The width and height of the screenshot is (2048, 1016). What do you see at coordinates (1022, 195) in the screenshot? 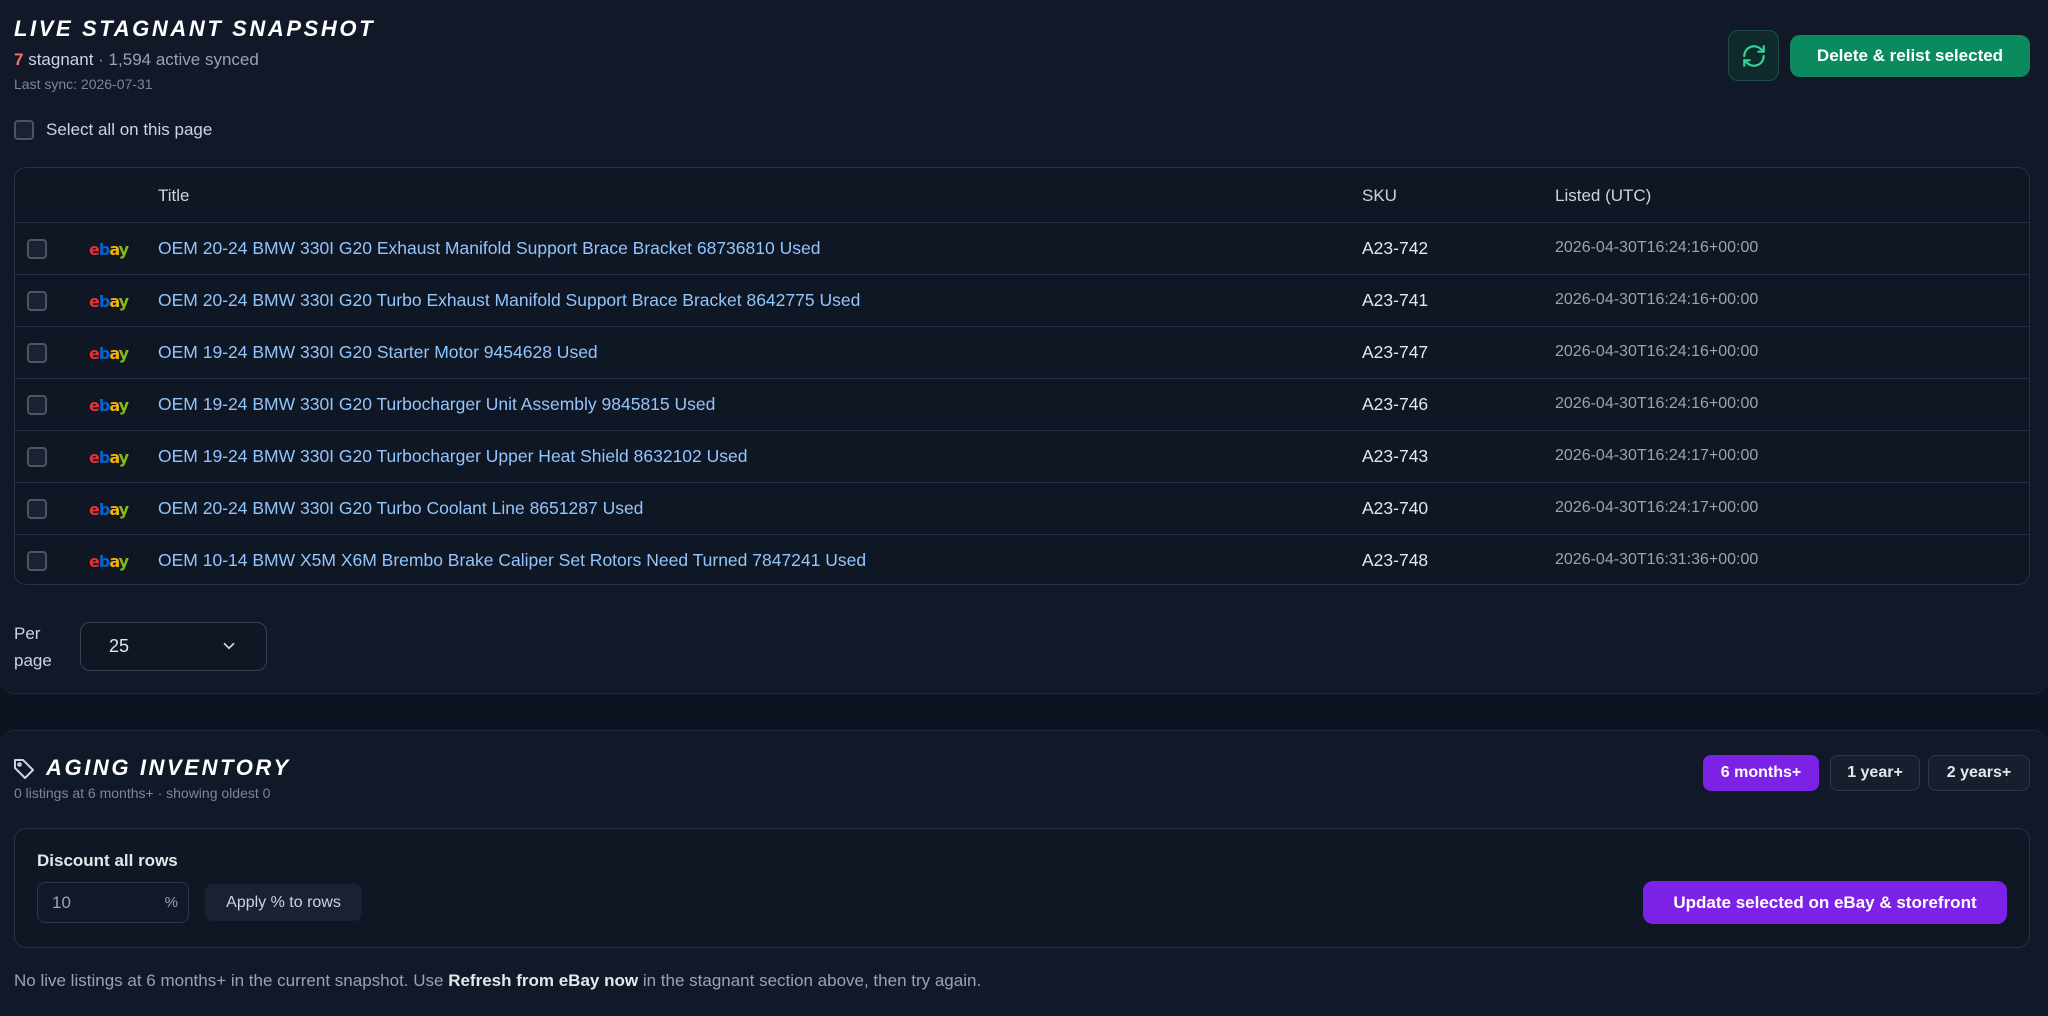
I see `table-header: Title SKU Listed (UTC)` at bounding box center [1022, 195].